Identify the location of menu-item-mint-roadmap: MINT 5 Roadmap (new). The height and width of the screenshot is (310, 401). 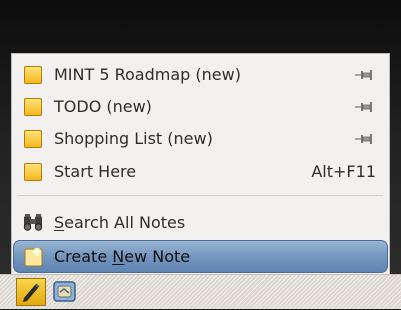
(200, 75).